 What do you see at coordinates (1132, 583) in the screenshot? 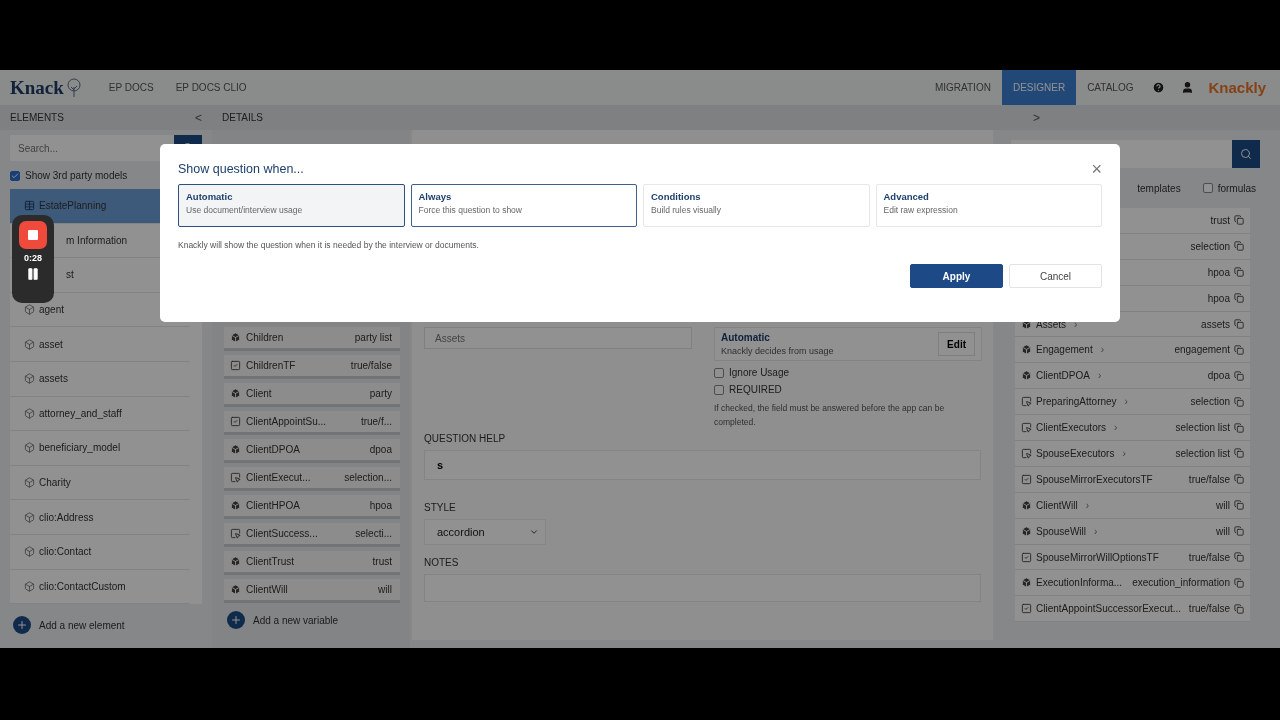
I see `type-row: ExecutionInforma... execution_information` at bounding box center [1132, 583].